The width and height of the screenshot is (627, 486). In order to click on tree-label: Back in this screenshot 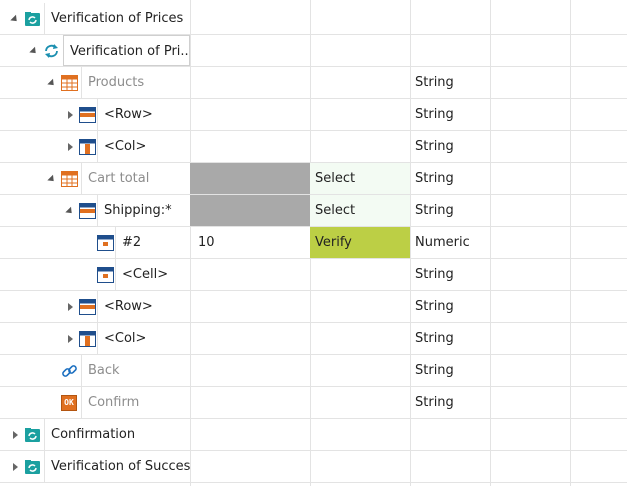, I will do `click(135, 370)`.